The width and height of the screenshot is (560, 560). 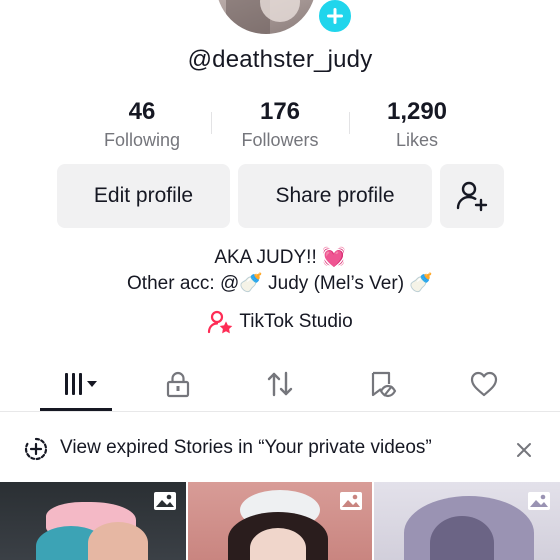 I want to click on tab-liked, so click(x=484, y=384).